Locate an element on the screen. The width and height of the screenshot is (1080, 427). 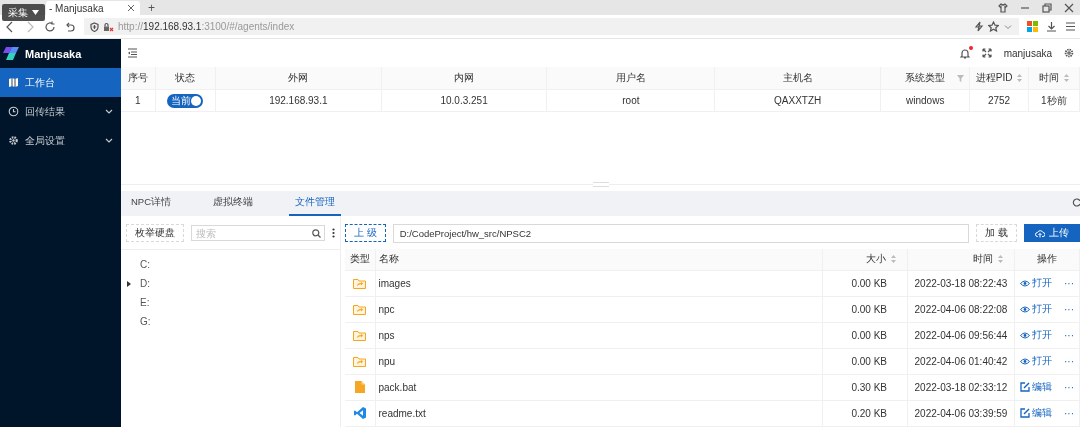
sidebar-item: 回传结果 is located at coordinates (60, 111).